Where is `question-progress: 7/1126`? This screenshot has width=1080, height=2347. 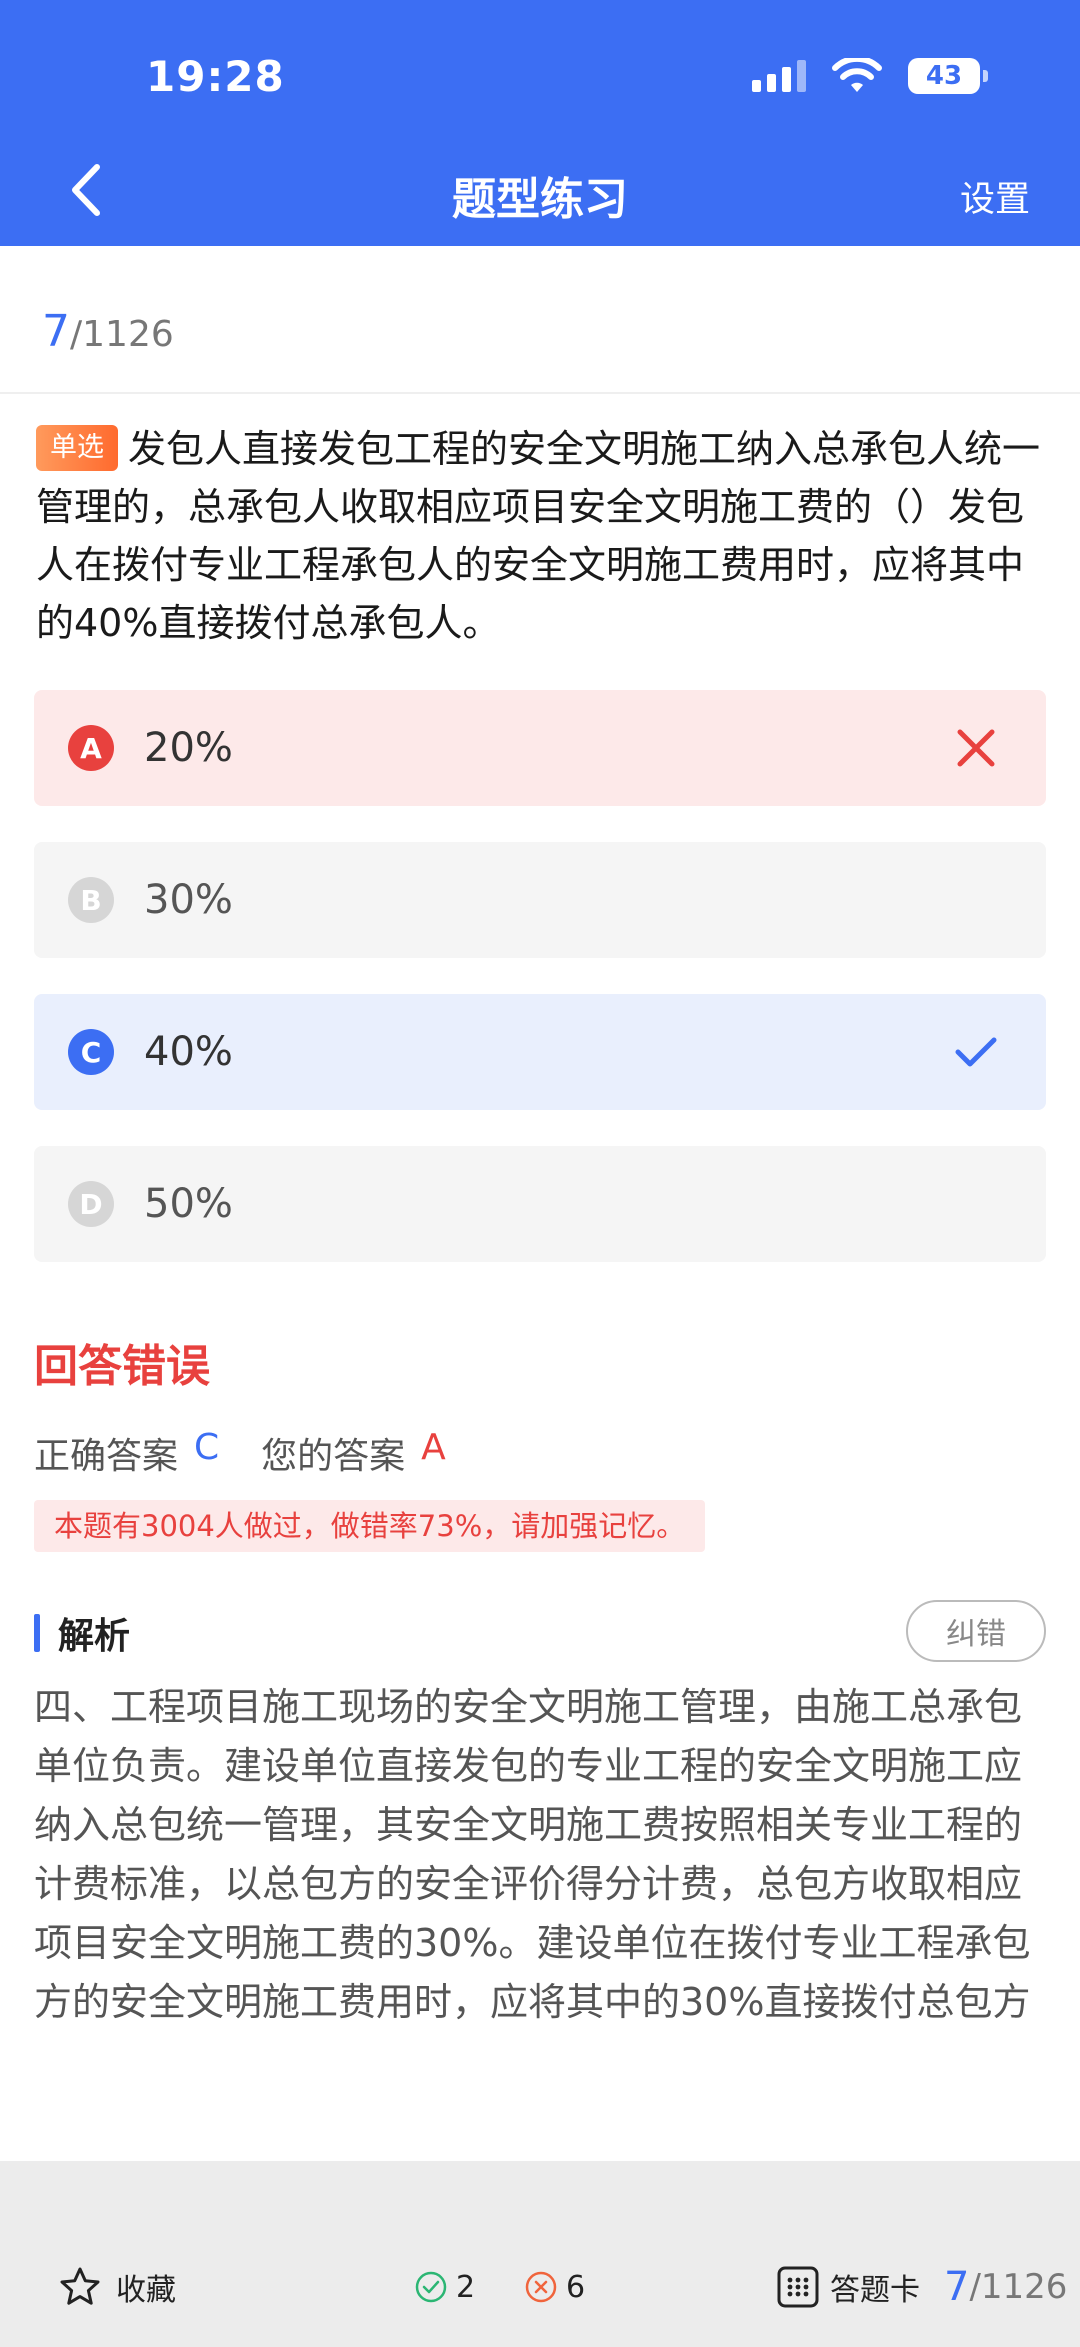
question-progress: 7/1126 is located at coordinates (108, 331).